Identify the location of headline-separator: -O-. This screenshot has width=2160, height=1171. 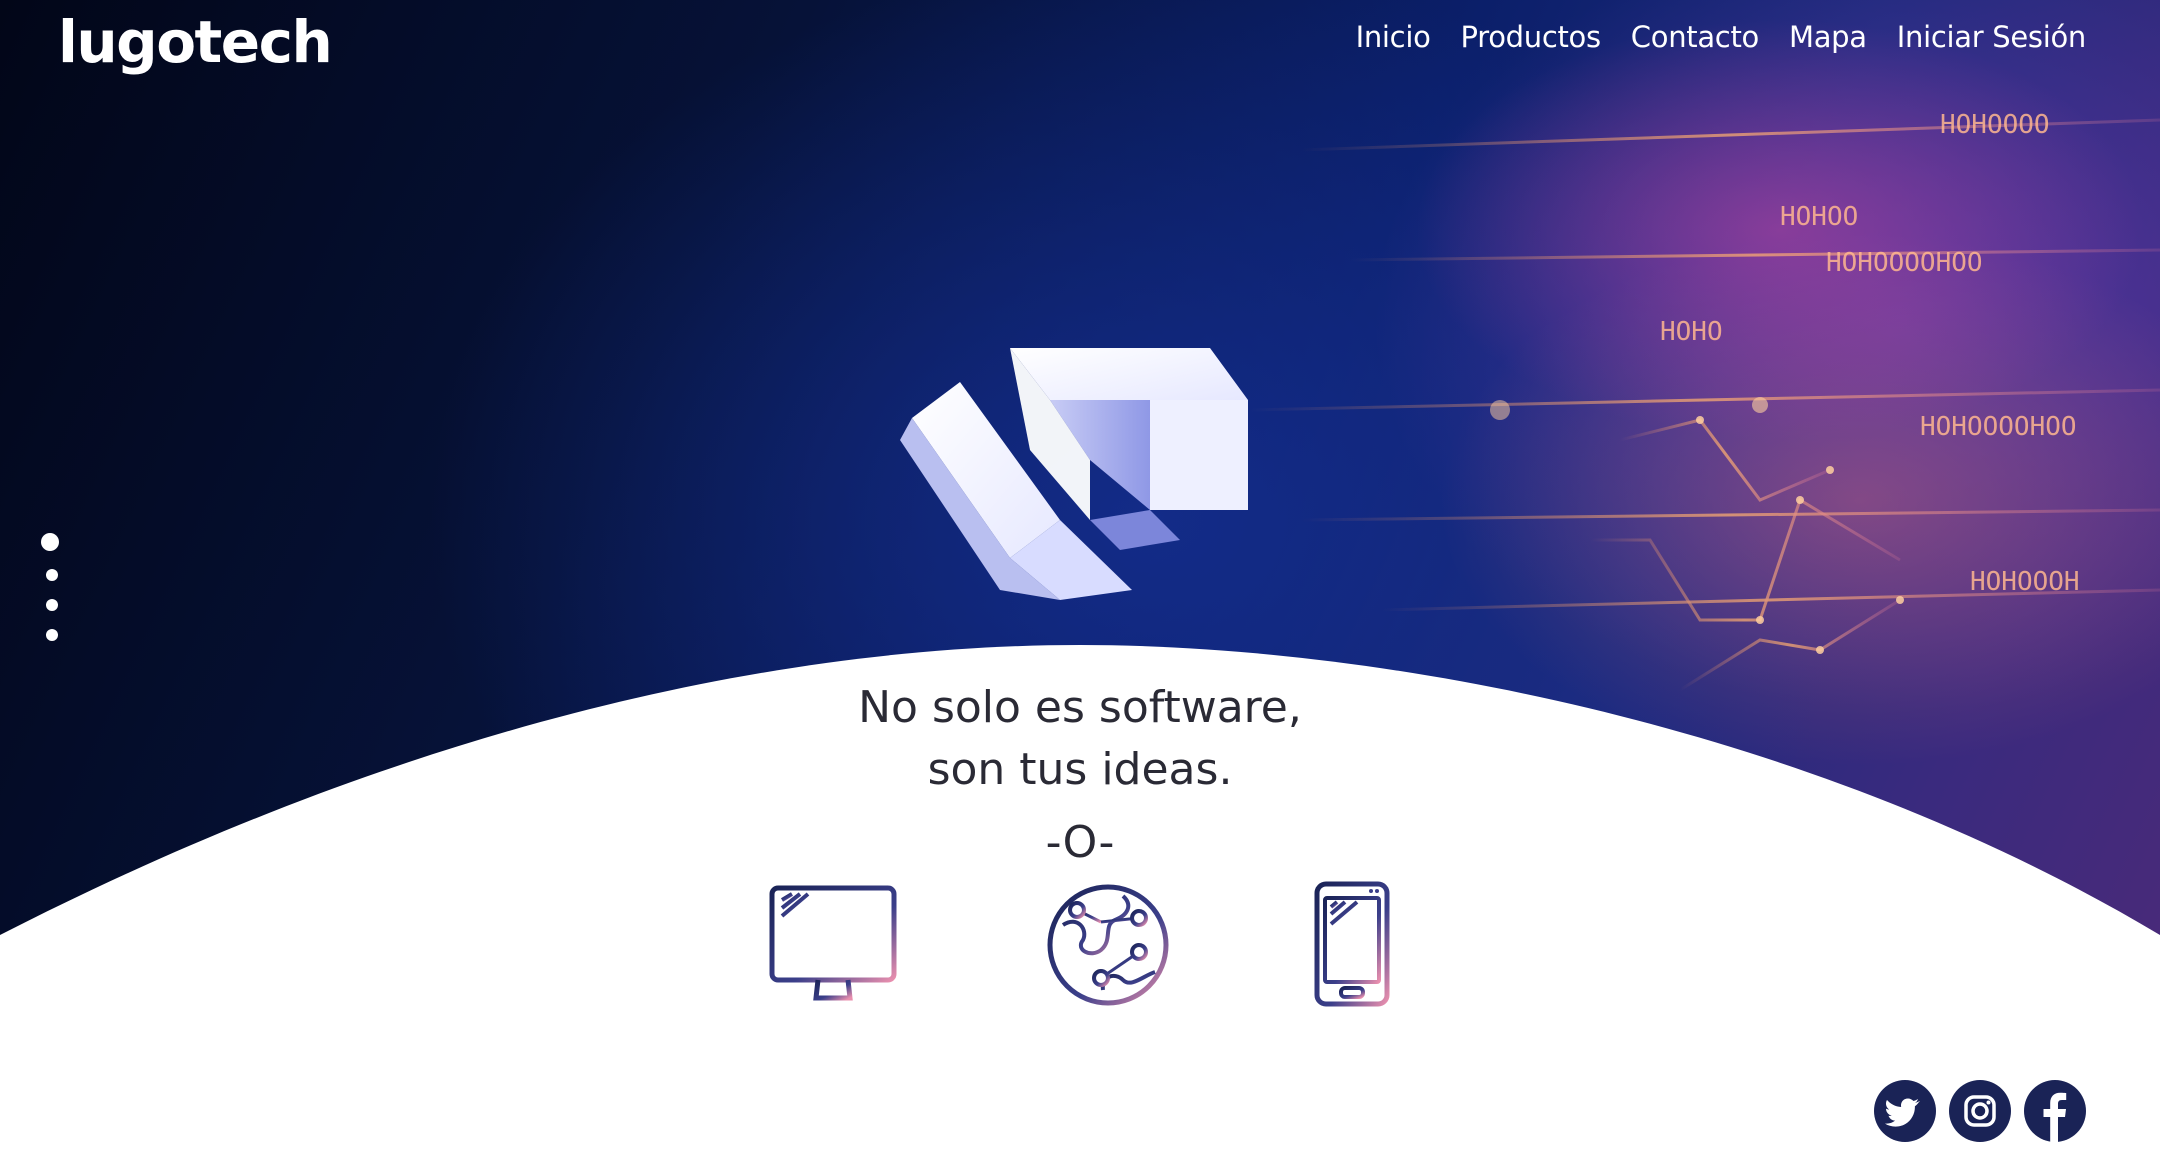
(1080, 842).